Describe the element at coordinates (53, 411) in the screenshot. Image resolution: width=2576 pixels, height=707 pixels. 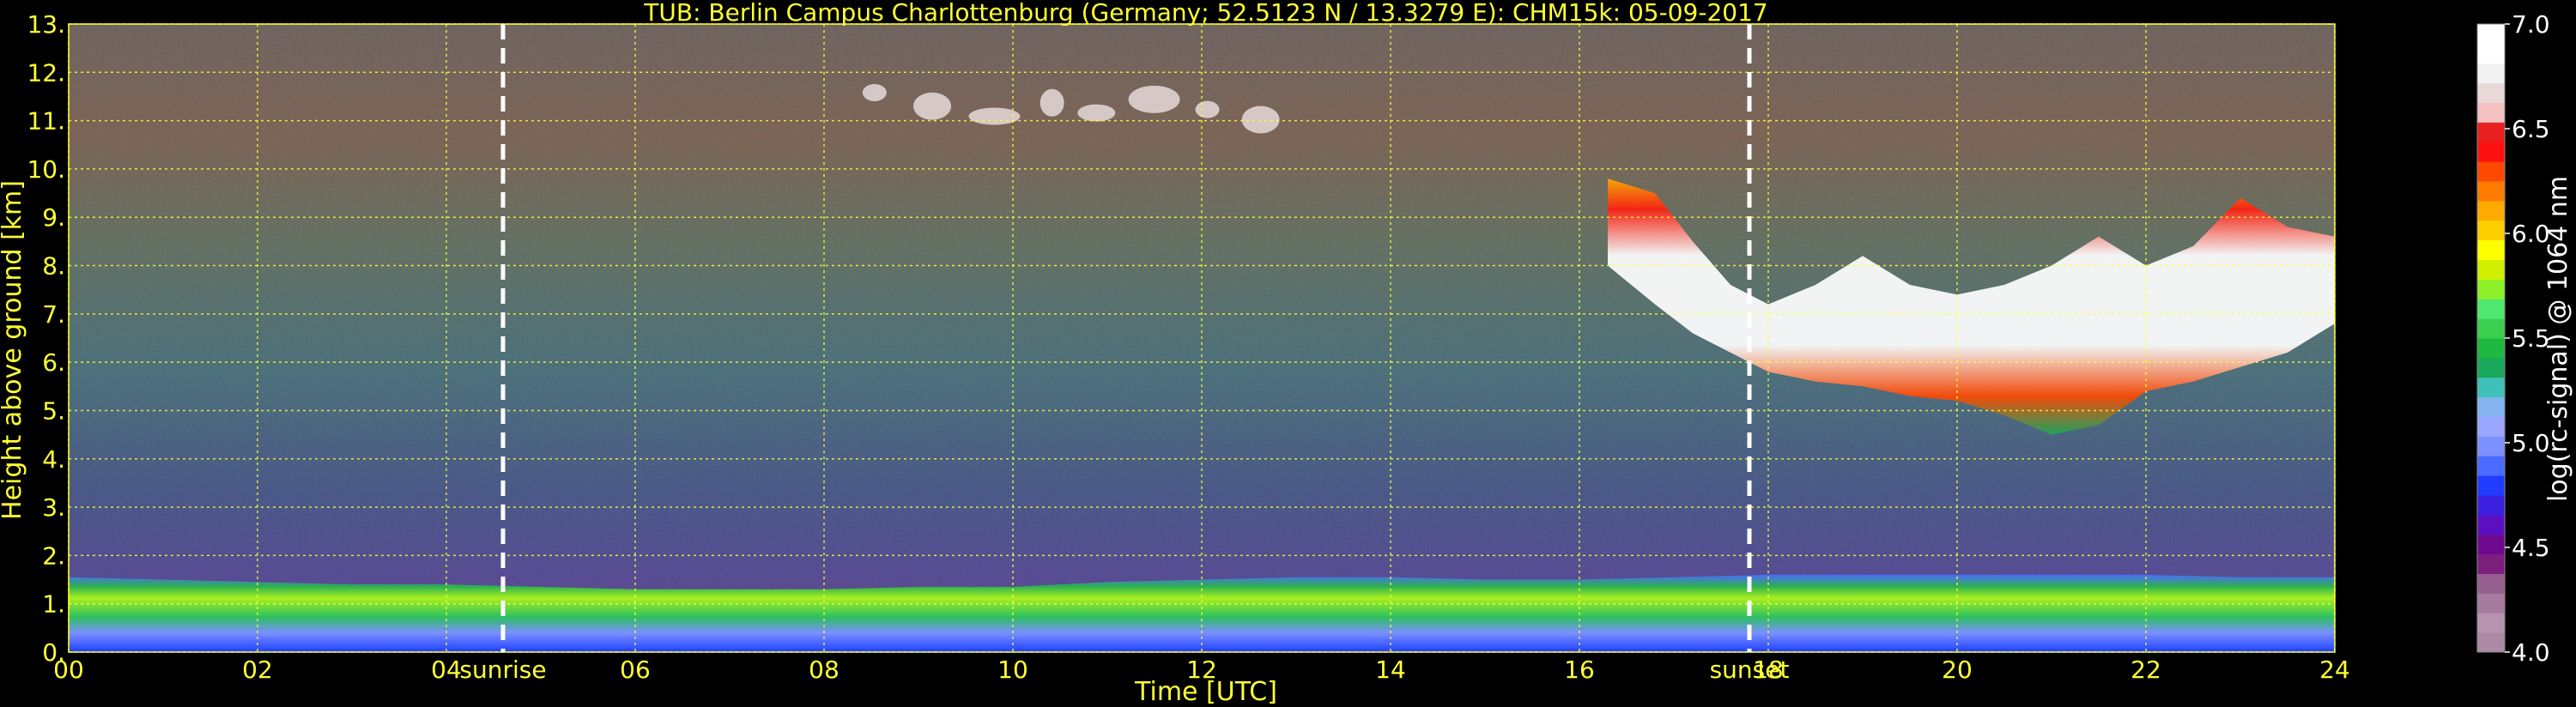
I see `y-tick-label: 5.` at that location.